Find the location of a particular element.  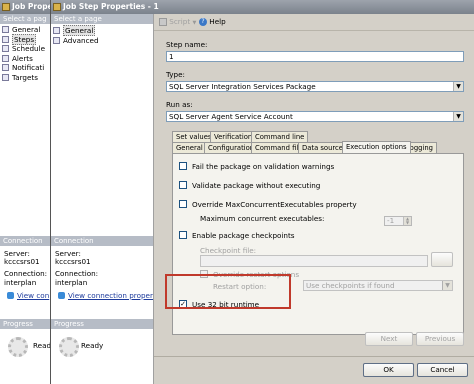

max-concurrent-label: Maximum concurrent executables: is located at coordinates (262, 218).